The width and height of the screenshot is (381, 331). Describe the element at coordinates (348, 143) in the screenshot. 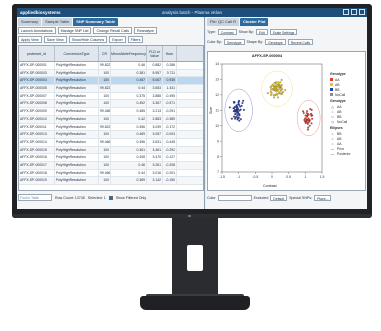

I see `legend-ellipses: ○ BB ○ AB ○ AA — Prior — Posterior` at that location.